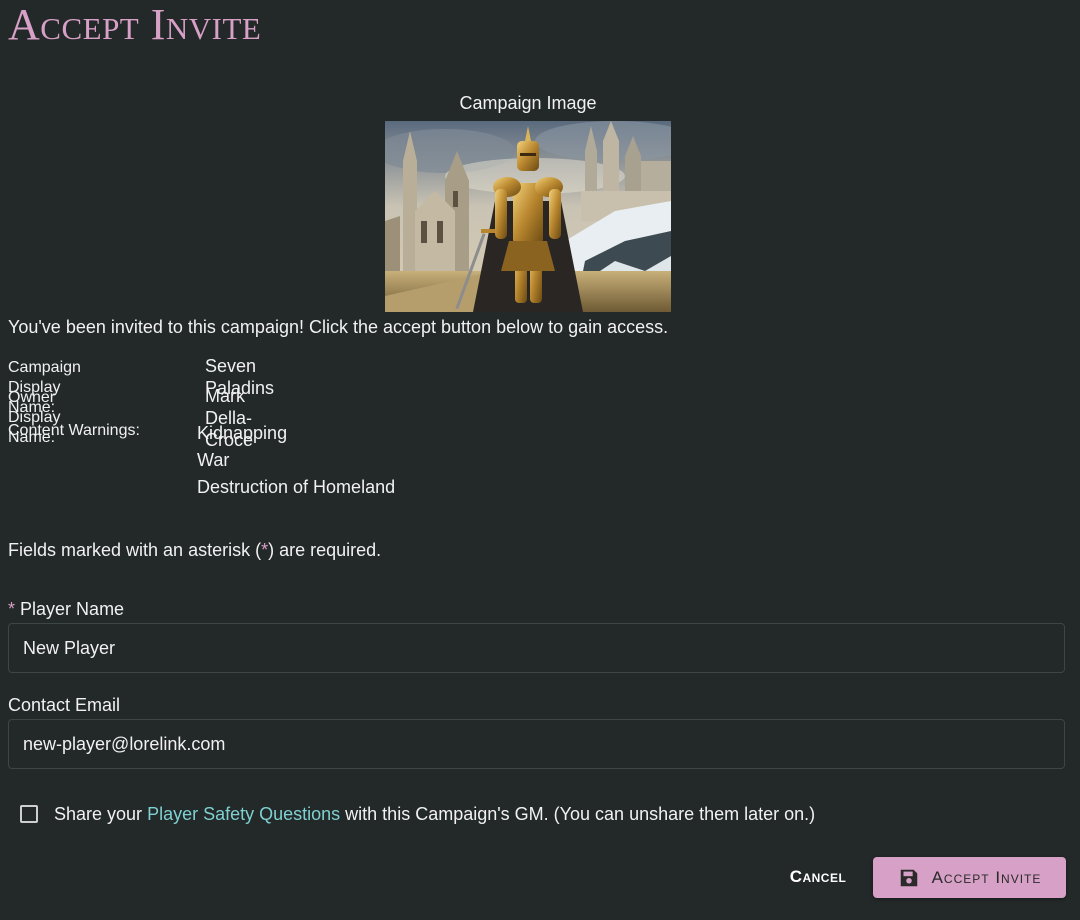  I want to click on required-note-before: Fields marked with an asterisk (, so click(135, 550).